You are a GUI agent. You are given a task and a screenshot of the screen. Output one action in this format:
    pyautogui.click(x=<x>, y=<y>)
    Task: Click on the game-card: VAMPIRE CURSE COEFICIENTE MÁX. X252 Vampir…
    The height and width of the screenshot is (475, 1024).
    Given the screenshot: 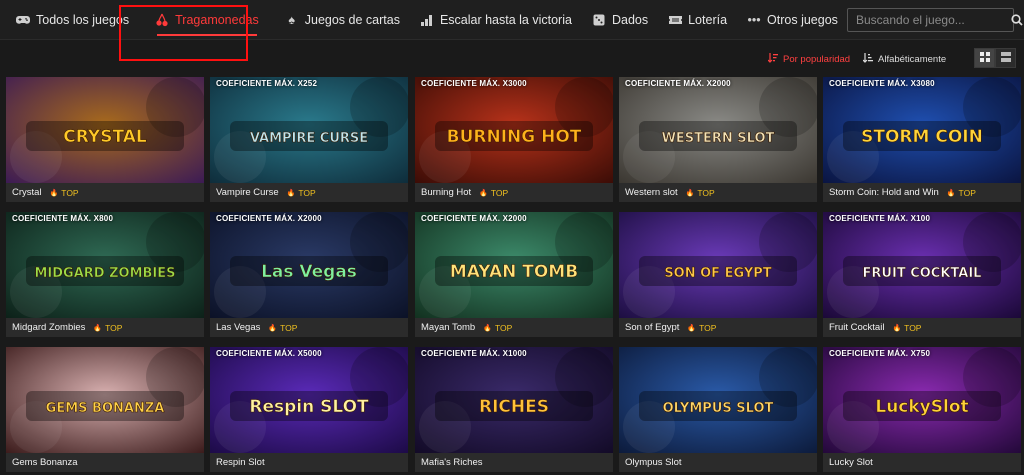 What is the action you would take?
    pyautogui.click(x=309, y=139)
    